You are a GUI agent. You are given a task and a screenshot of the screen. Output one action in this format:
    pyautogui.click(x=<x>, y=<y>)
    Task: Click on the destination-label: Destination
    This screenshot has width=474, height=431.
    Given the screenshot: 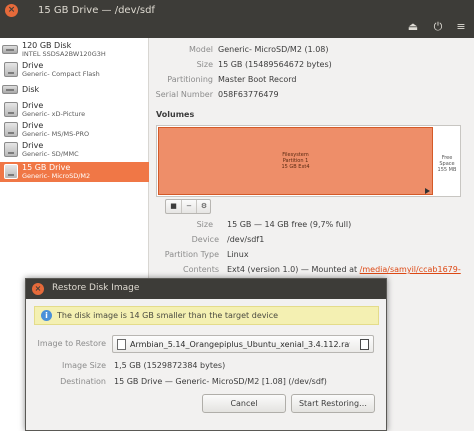 What is the action you would take?
    pyautogui.click(x=83, y=381)
    